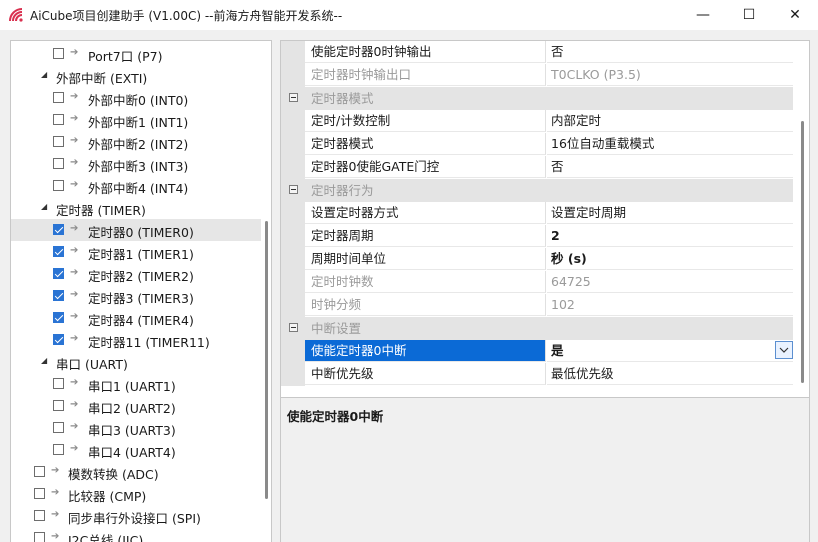 The width and height of the screenshot is (818, 542). Describe the element at coordinates (537, 190) in the screenshot. I see `category-header: 定时器行为` at that location.